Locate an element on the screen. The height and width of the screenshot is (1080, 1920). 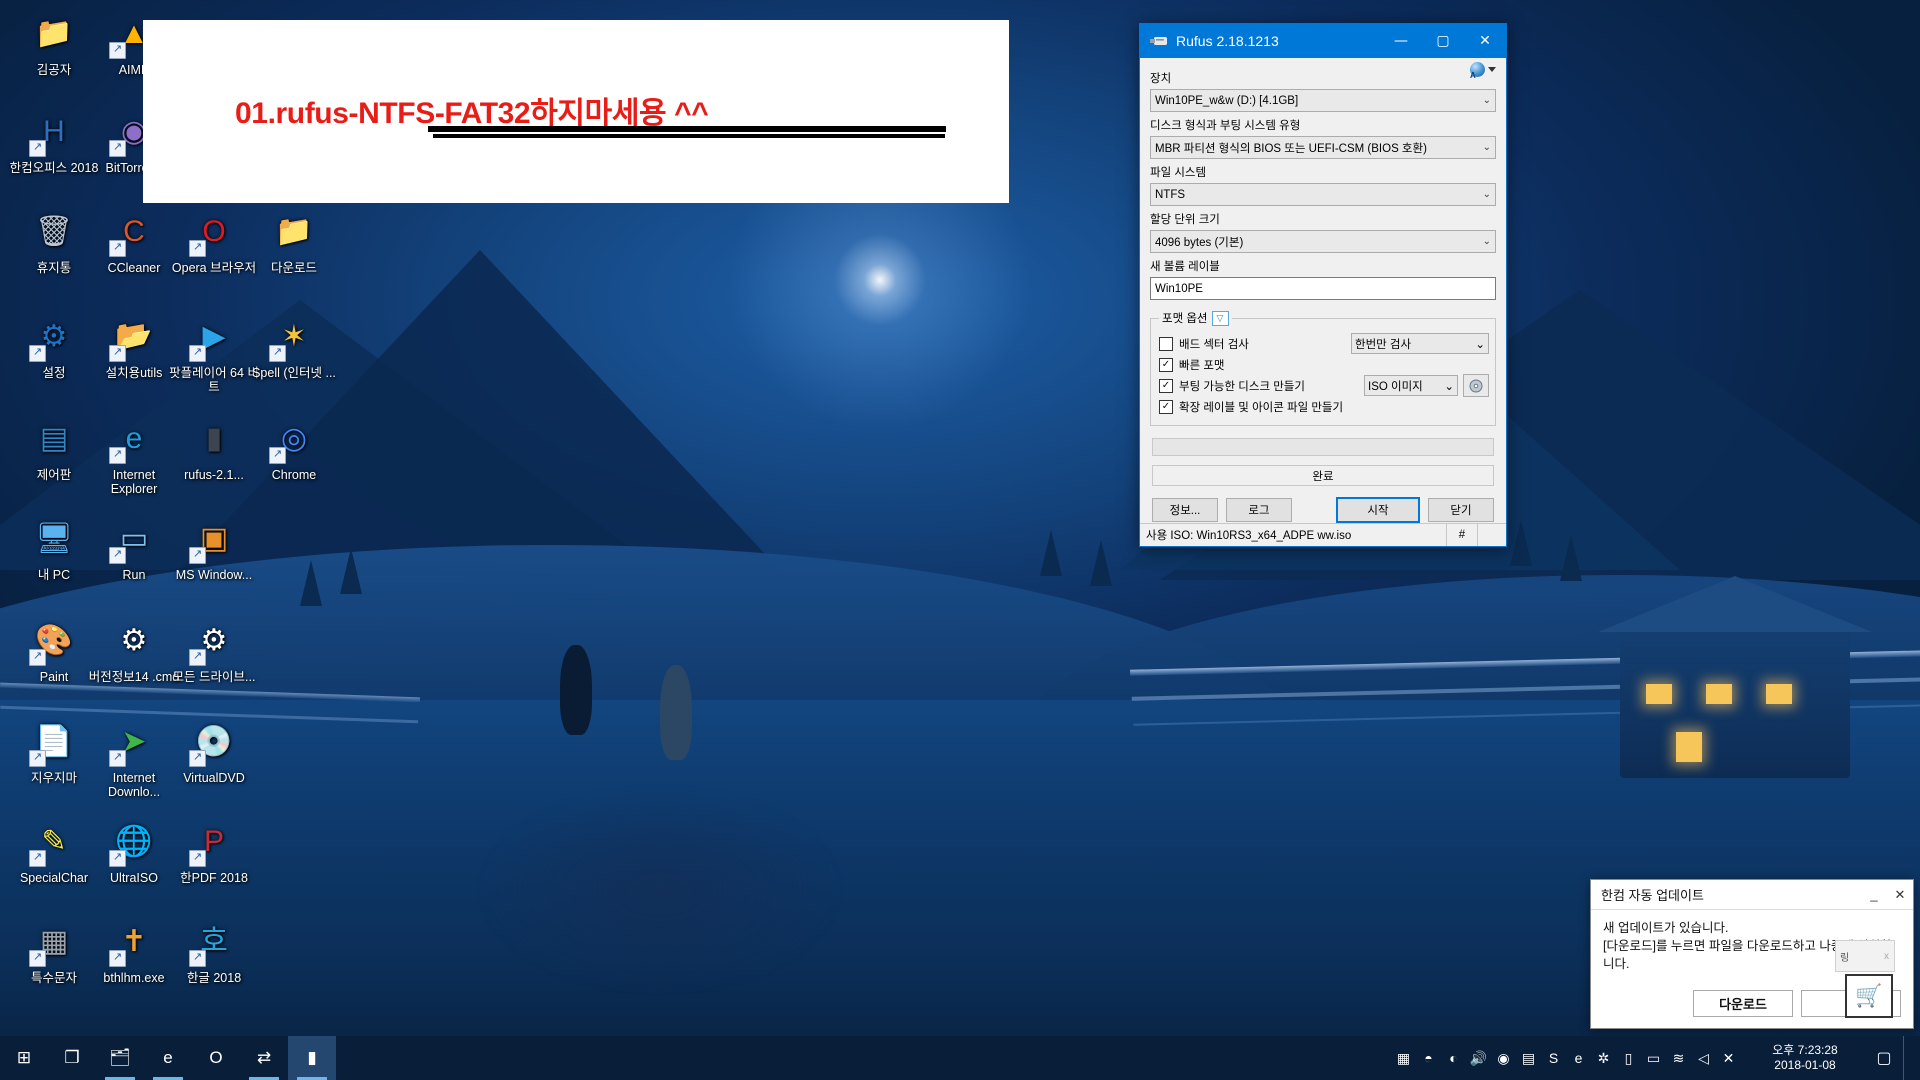
tray-icon-8: ✲ is located at coordinates (1603, 1058).